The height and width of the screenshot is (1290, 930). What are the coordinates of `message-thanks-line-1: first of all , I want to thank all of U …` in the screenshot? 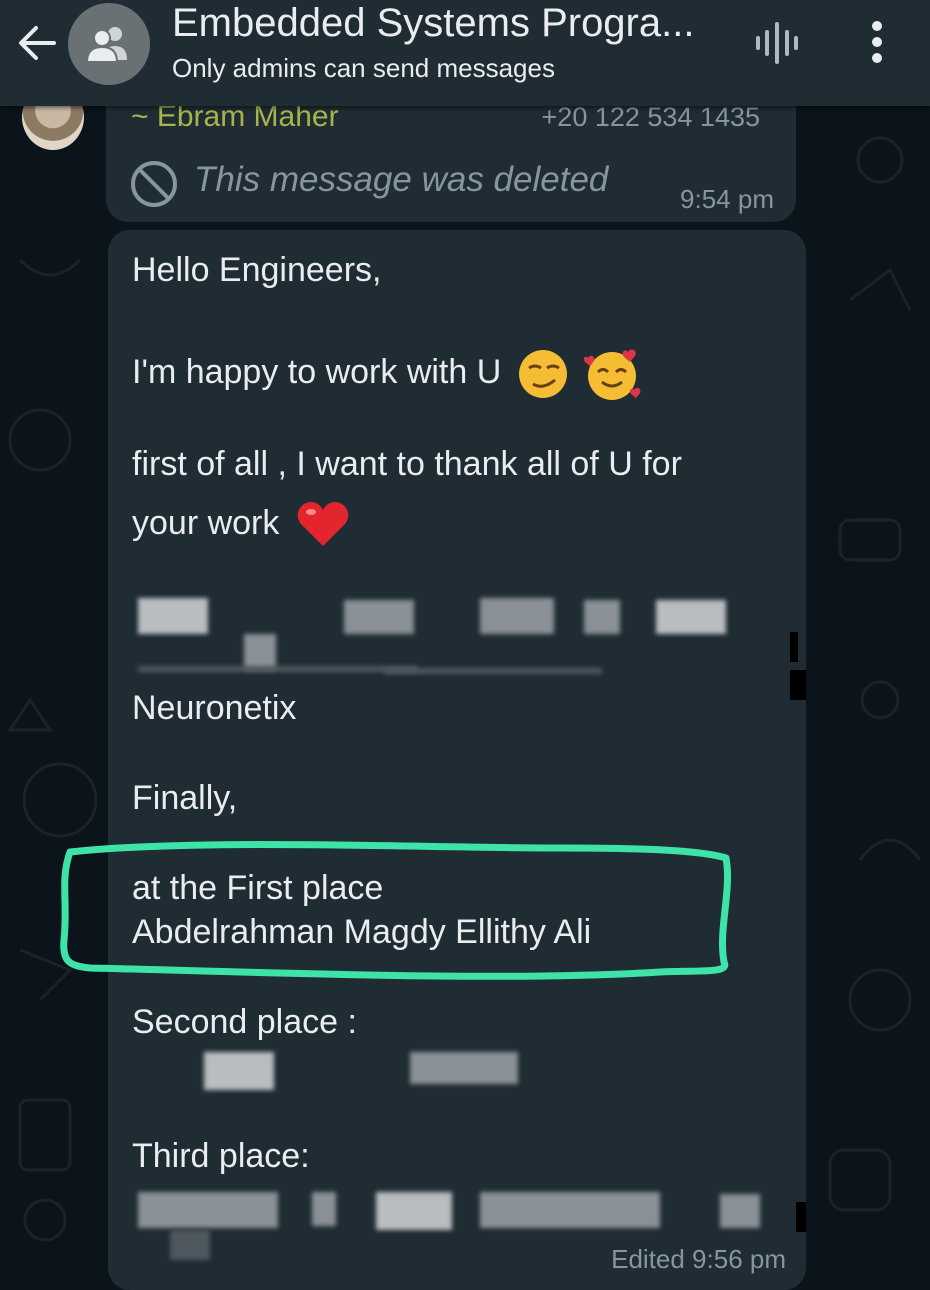 It's located at (407, 464).